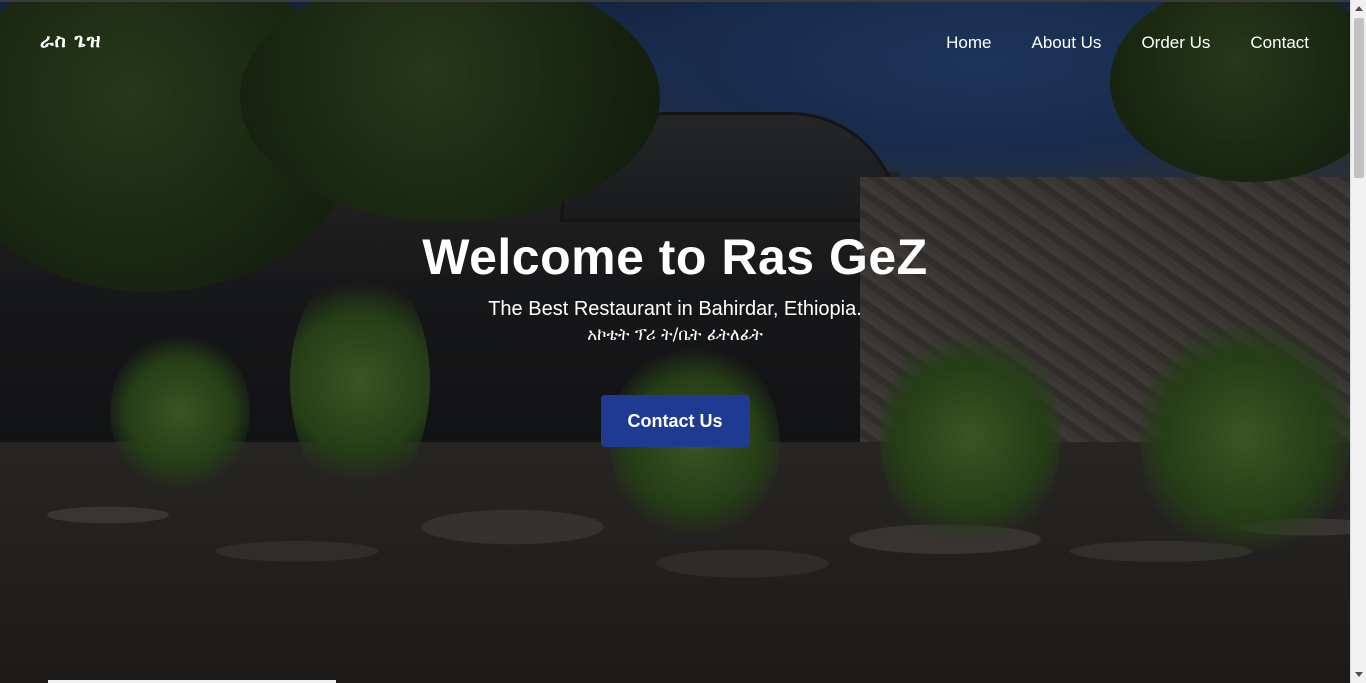  What do you see at coordinates (1359, 8) in the screenshot?
I see `scroll-up-icon` at bounding box center [1359, 8].